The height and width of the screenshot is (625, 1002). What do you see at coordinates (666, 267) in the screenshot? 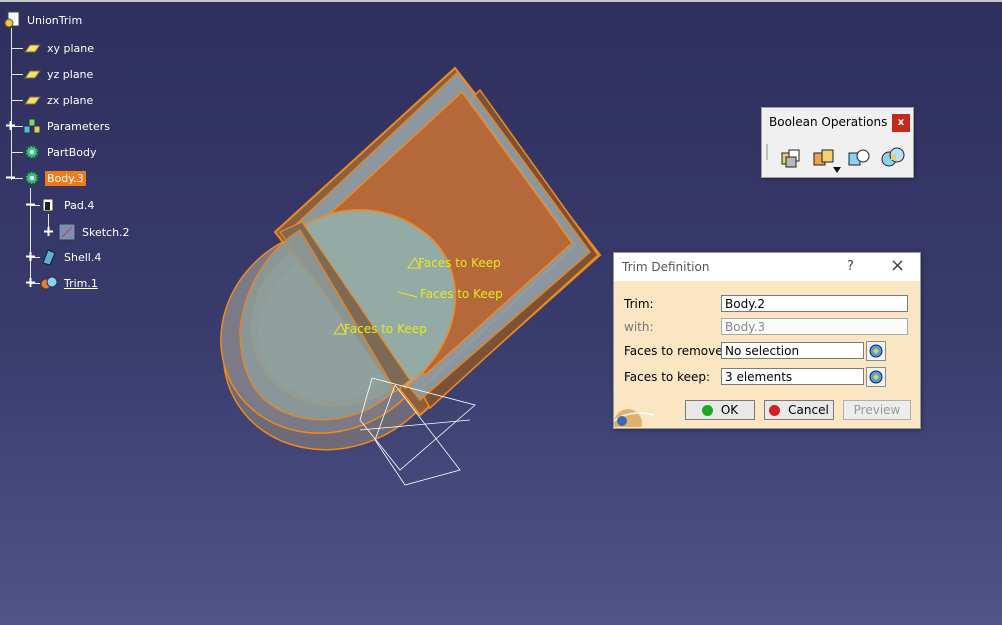
I see `dialog-title: Trim Definition` at bounding box center [666, 267].